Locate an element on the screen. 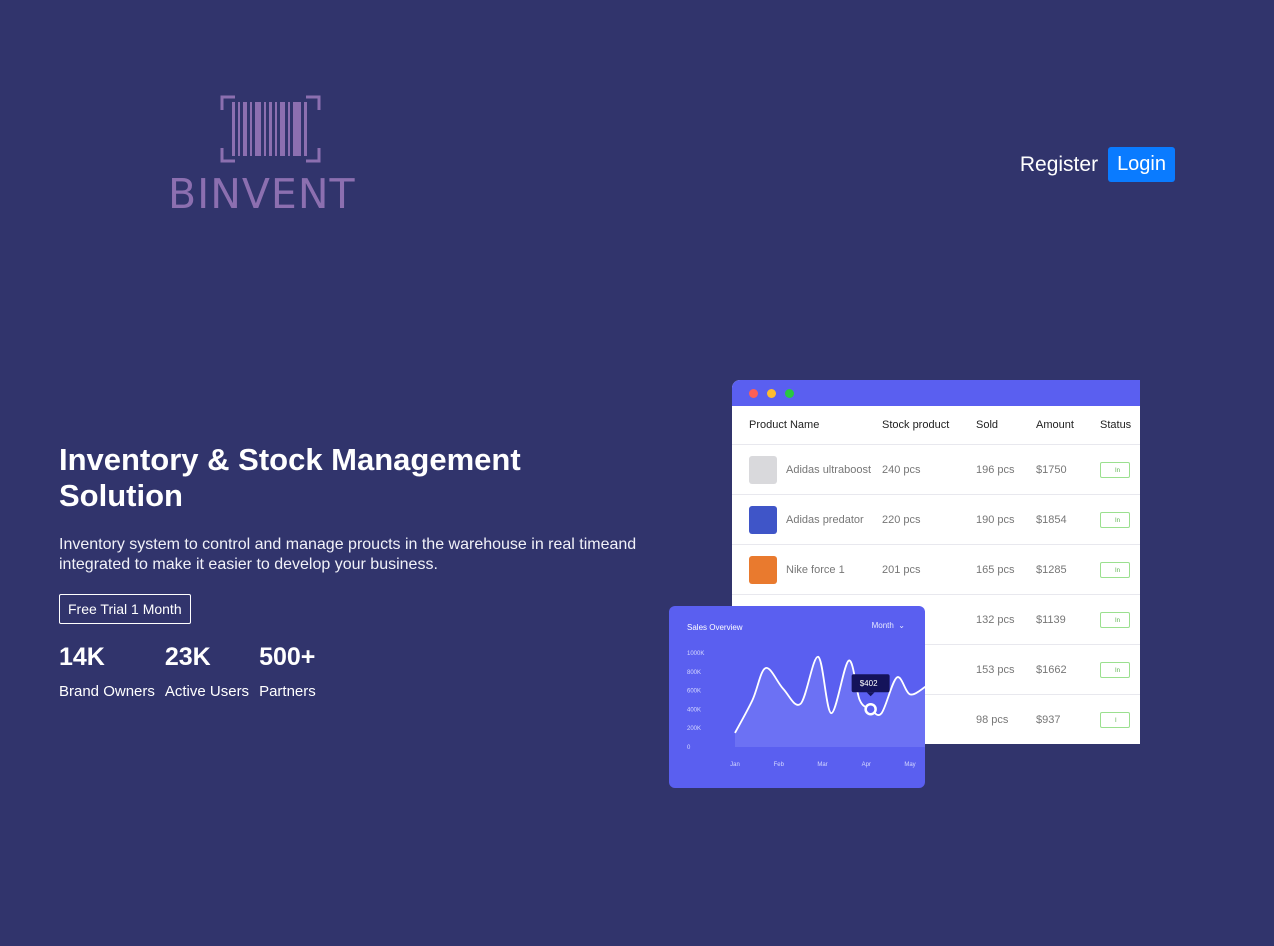 This screenshot has height=946, width=1274. stock-cell: 201 pcs is located at coordinates (901, 569).